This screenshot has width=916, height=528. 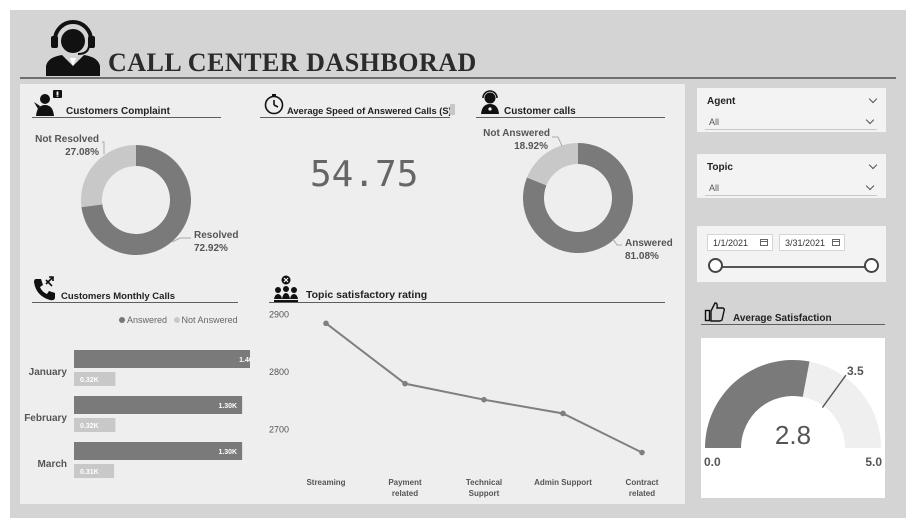 I want to click on legend-answered-swatch, so click(x=122, y=320).